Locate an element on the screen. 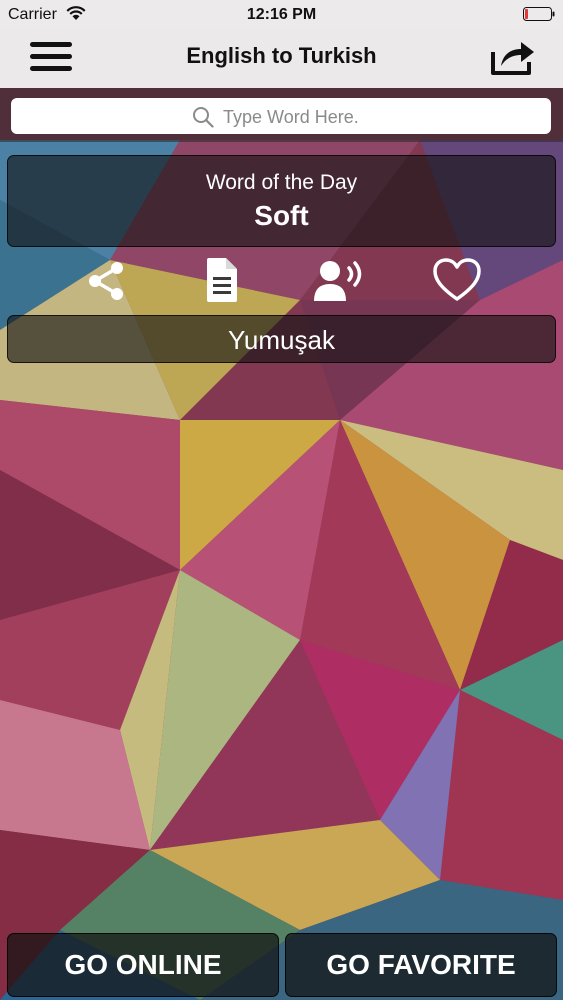 This screenshot has width=563, height=1000. translation-text: Yumuşak is located at coordinates (281, 340).